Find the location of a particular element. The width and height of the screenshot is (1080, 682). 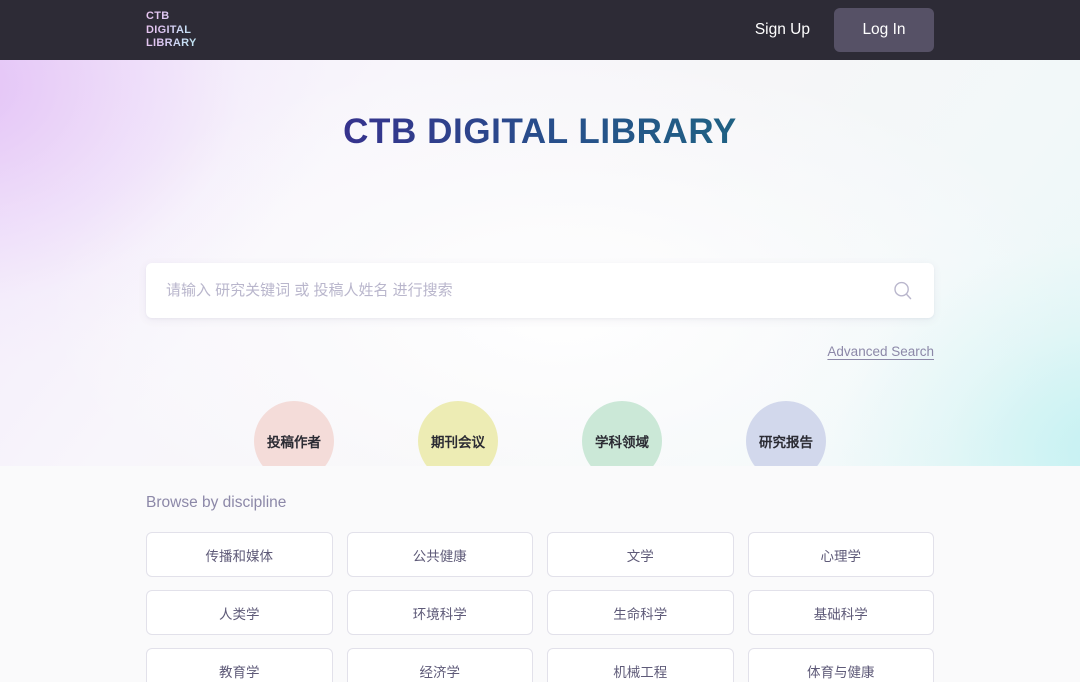

discipline-tile-label: 基础科学 is located at coordinates (840, 614).